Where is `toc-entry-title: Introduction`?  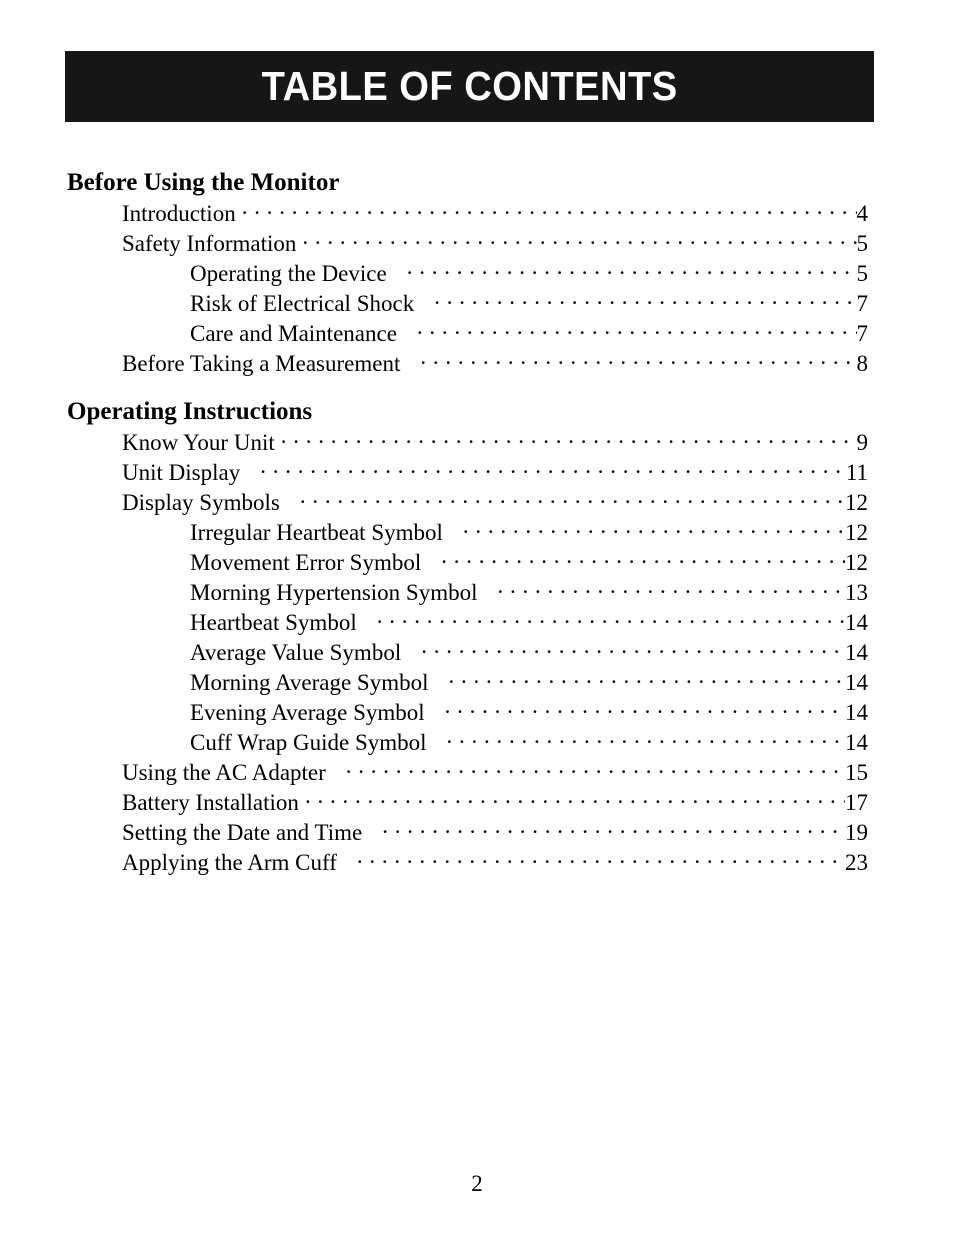
toc-entry-title: Introduction is located at coordinates (179, 213).